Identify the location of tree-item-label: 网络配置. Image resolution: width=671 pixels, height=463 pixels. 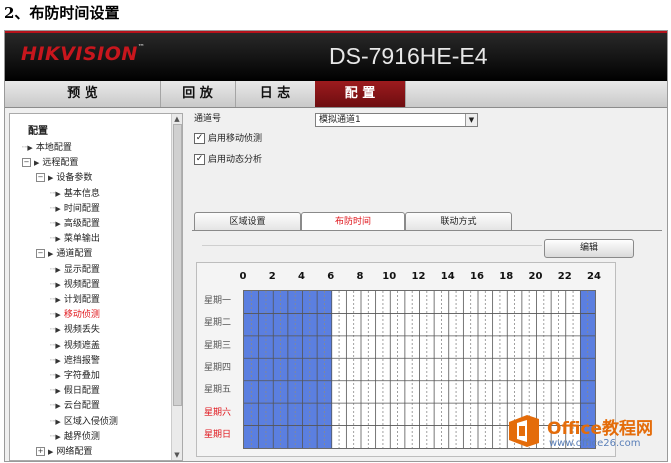
(74, 452).